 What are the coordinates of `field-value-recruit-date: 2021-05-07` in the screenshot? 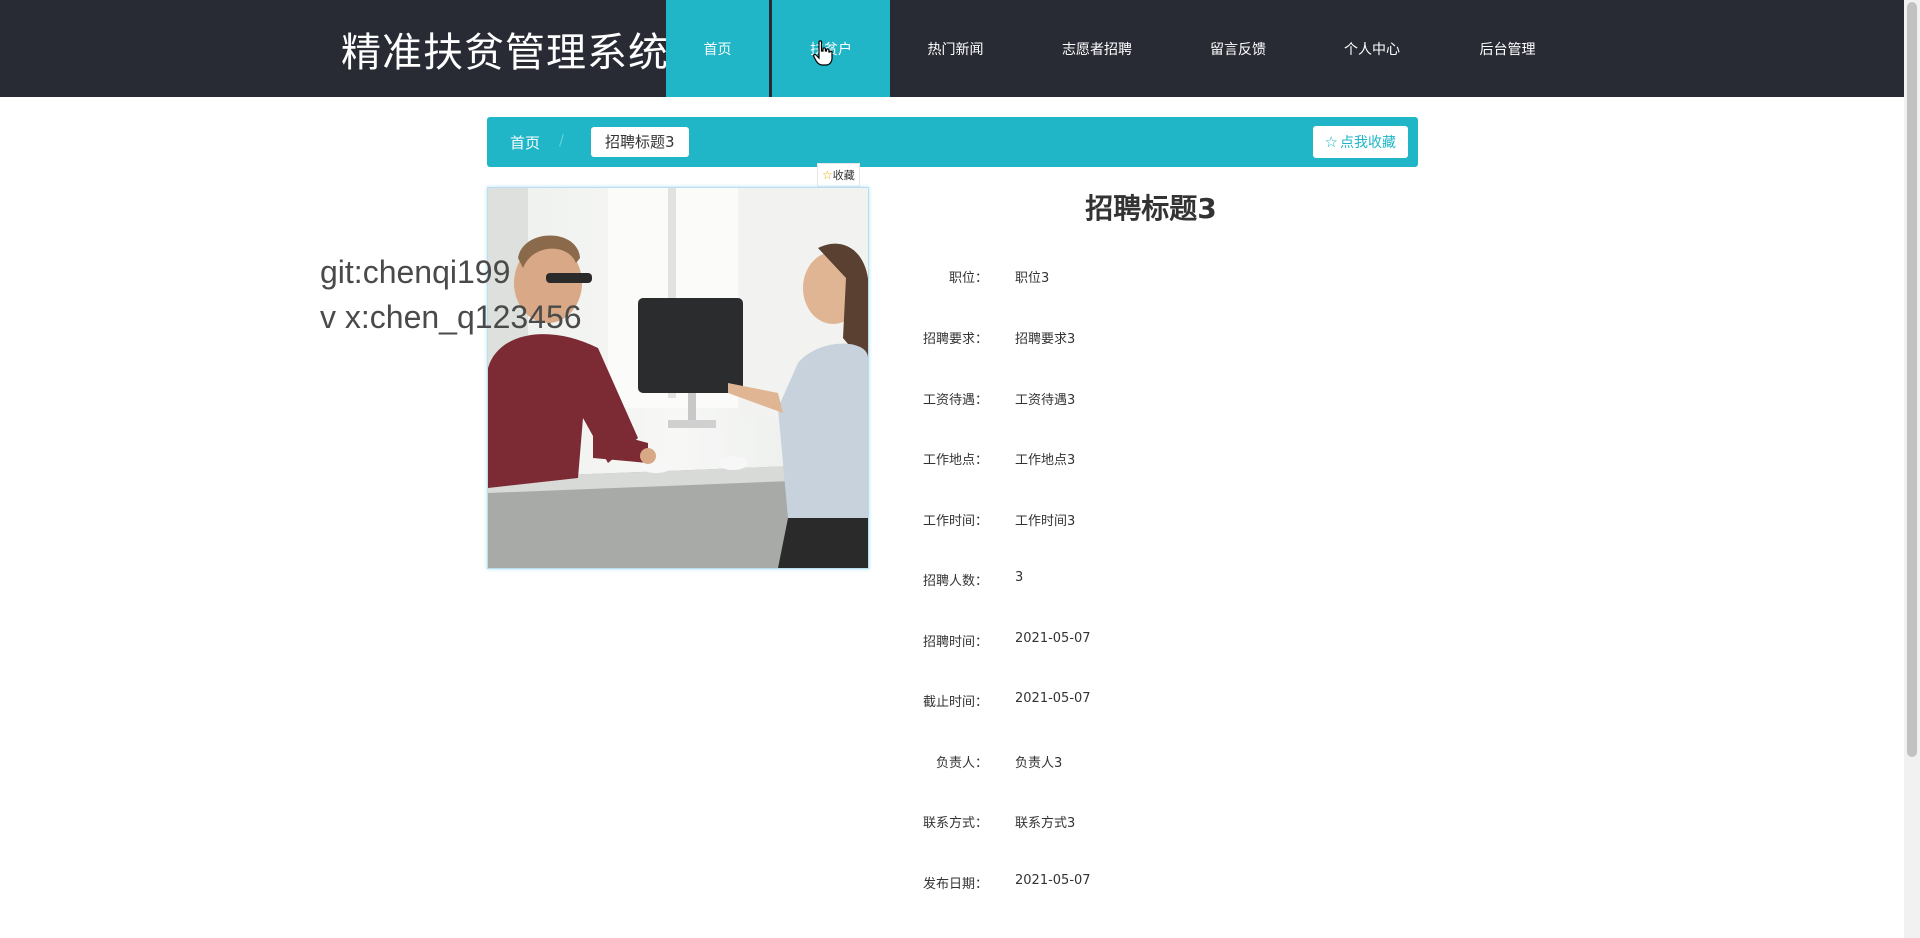 It's located at (1053, 638).